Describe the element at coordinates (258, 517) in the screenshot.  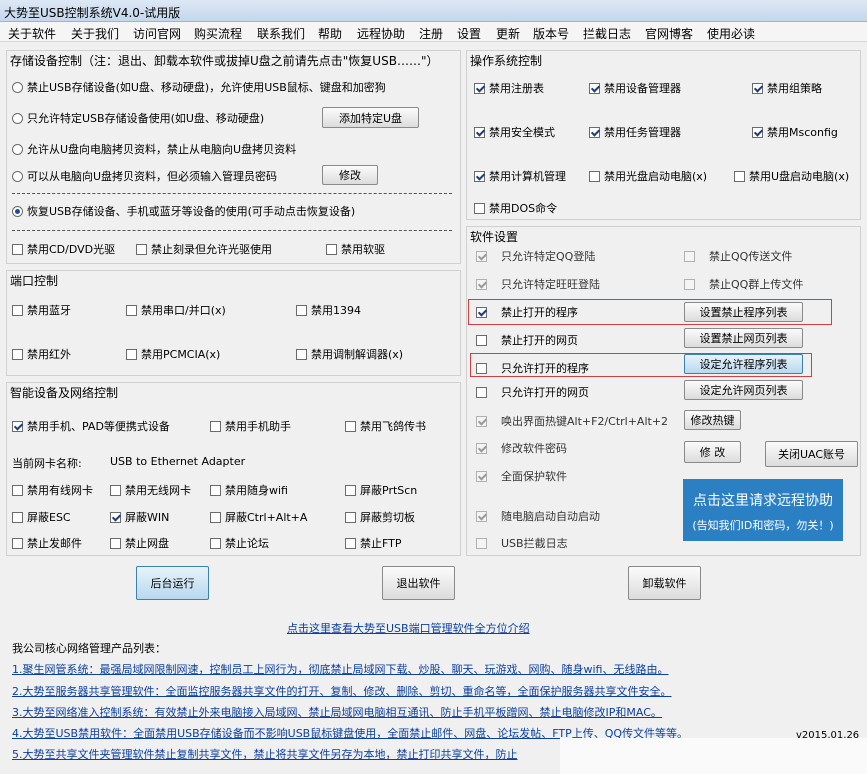
I see `check-block-ctrl-alt-a: 屏蔽Ctrl+Alt+A` at that location.